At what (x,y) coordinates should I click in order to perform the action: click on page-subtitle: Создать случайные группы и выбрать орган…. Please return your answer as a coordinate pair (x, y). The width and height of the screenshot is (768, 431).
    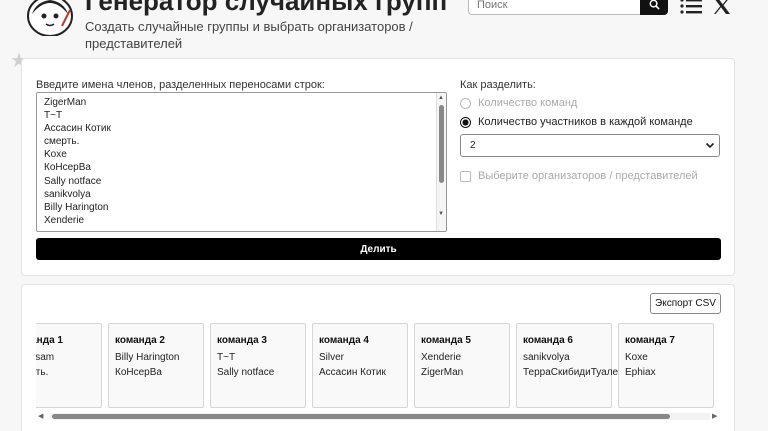
    Looking at the image, I should click on (249, 35).